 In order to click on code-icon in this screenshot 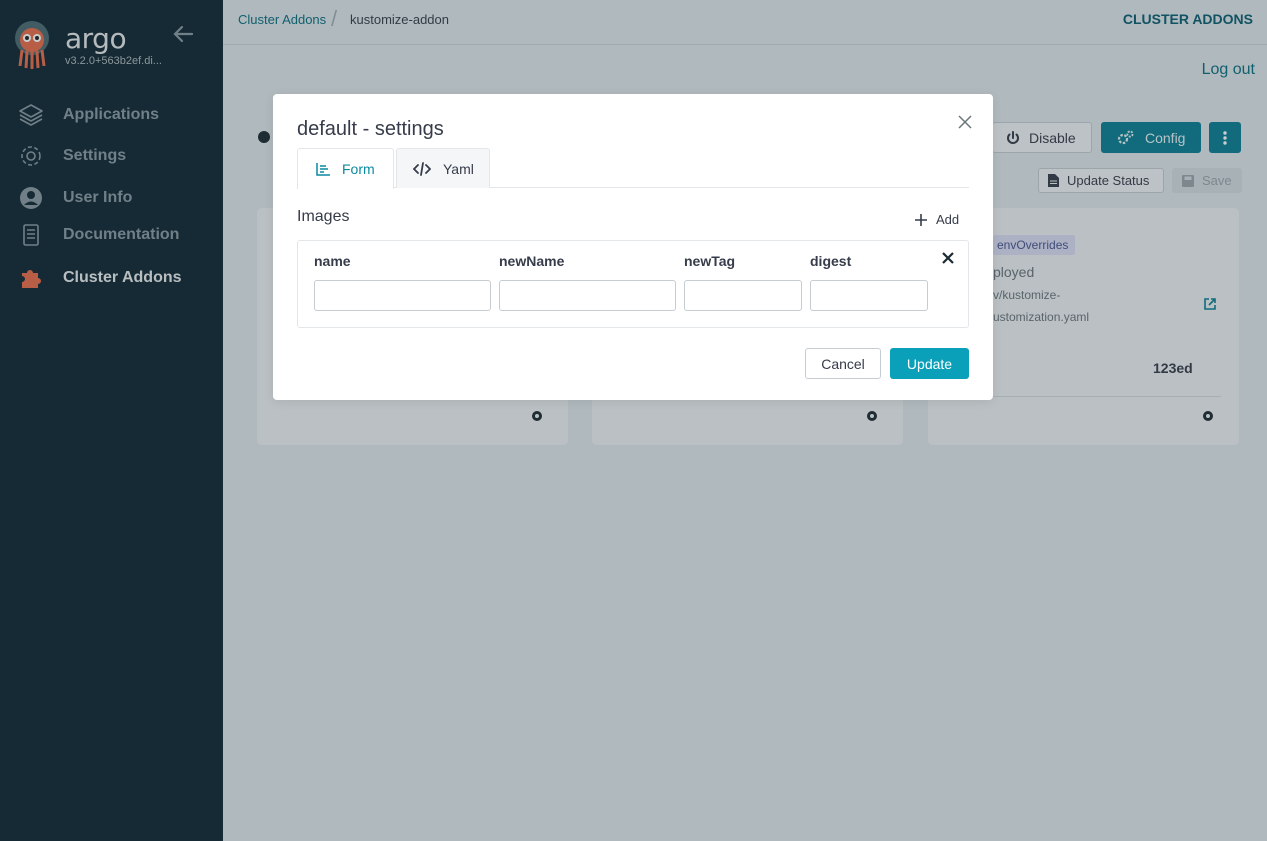, I will do `click(422, 168)`.